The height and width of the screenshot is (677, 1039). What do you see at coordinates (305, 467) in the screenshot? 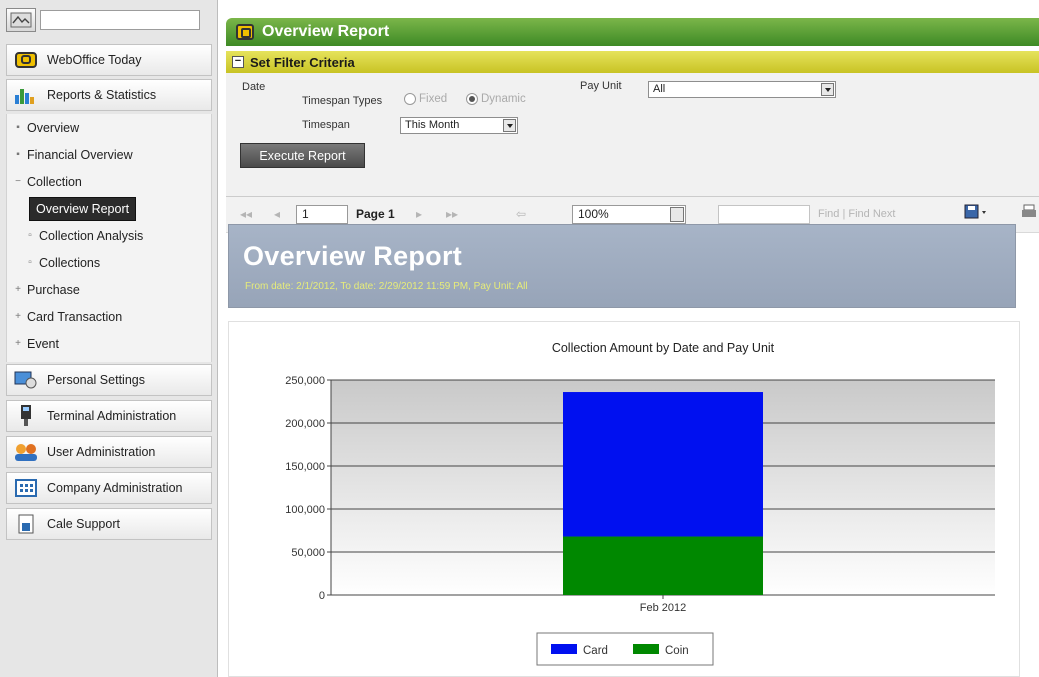
I see `y-tick-label: 150,000` at bounding box center [305, 467].